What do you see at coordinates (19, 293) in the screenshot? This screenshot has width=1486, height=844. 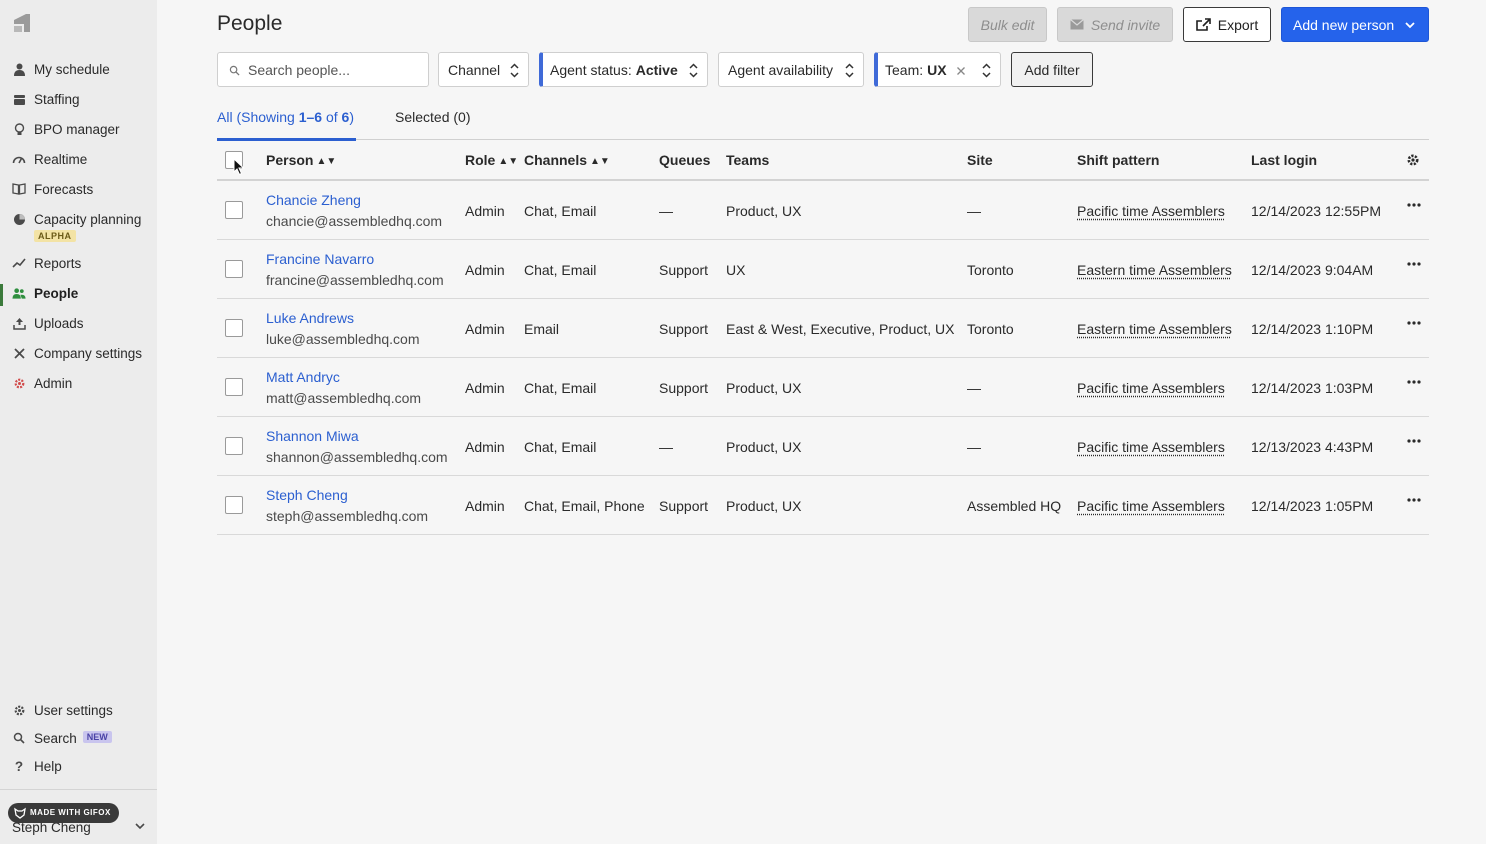 I see `people-icon` at bounding box center [19, 293].